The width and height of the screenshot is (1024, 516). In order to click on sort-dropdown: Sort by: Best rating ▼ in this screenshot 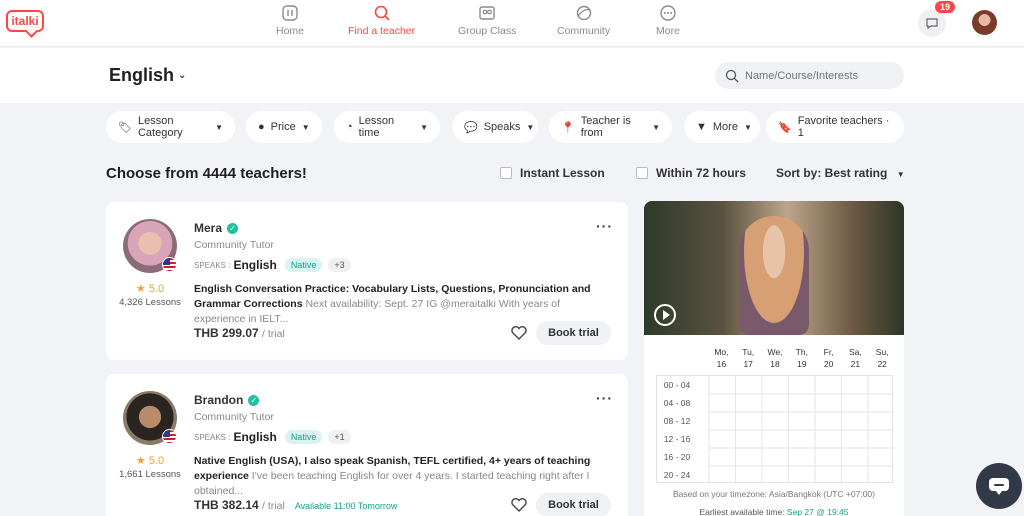, I will do `click(840, 173)`.